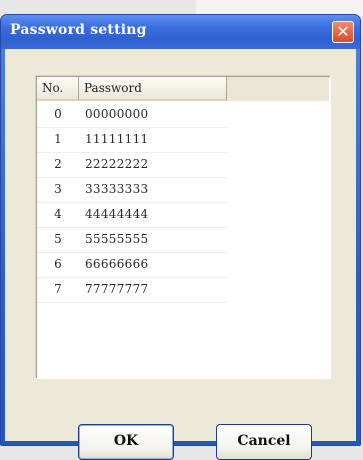 This screenshot has width=363, height=460. What do you see at coordinates (117, 114) in the screenshot?
I see `row-password: 00000000` at bounding box center [117, 114].